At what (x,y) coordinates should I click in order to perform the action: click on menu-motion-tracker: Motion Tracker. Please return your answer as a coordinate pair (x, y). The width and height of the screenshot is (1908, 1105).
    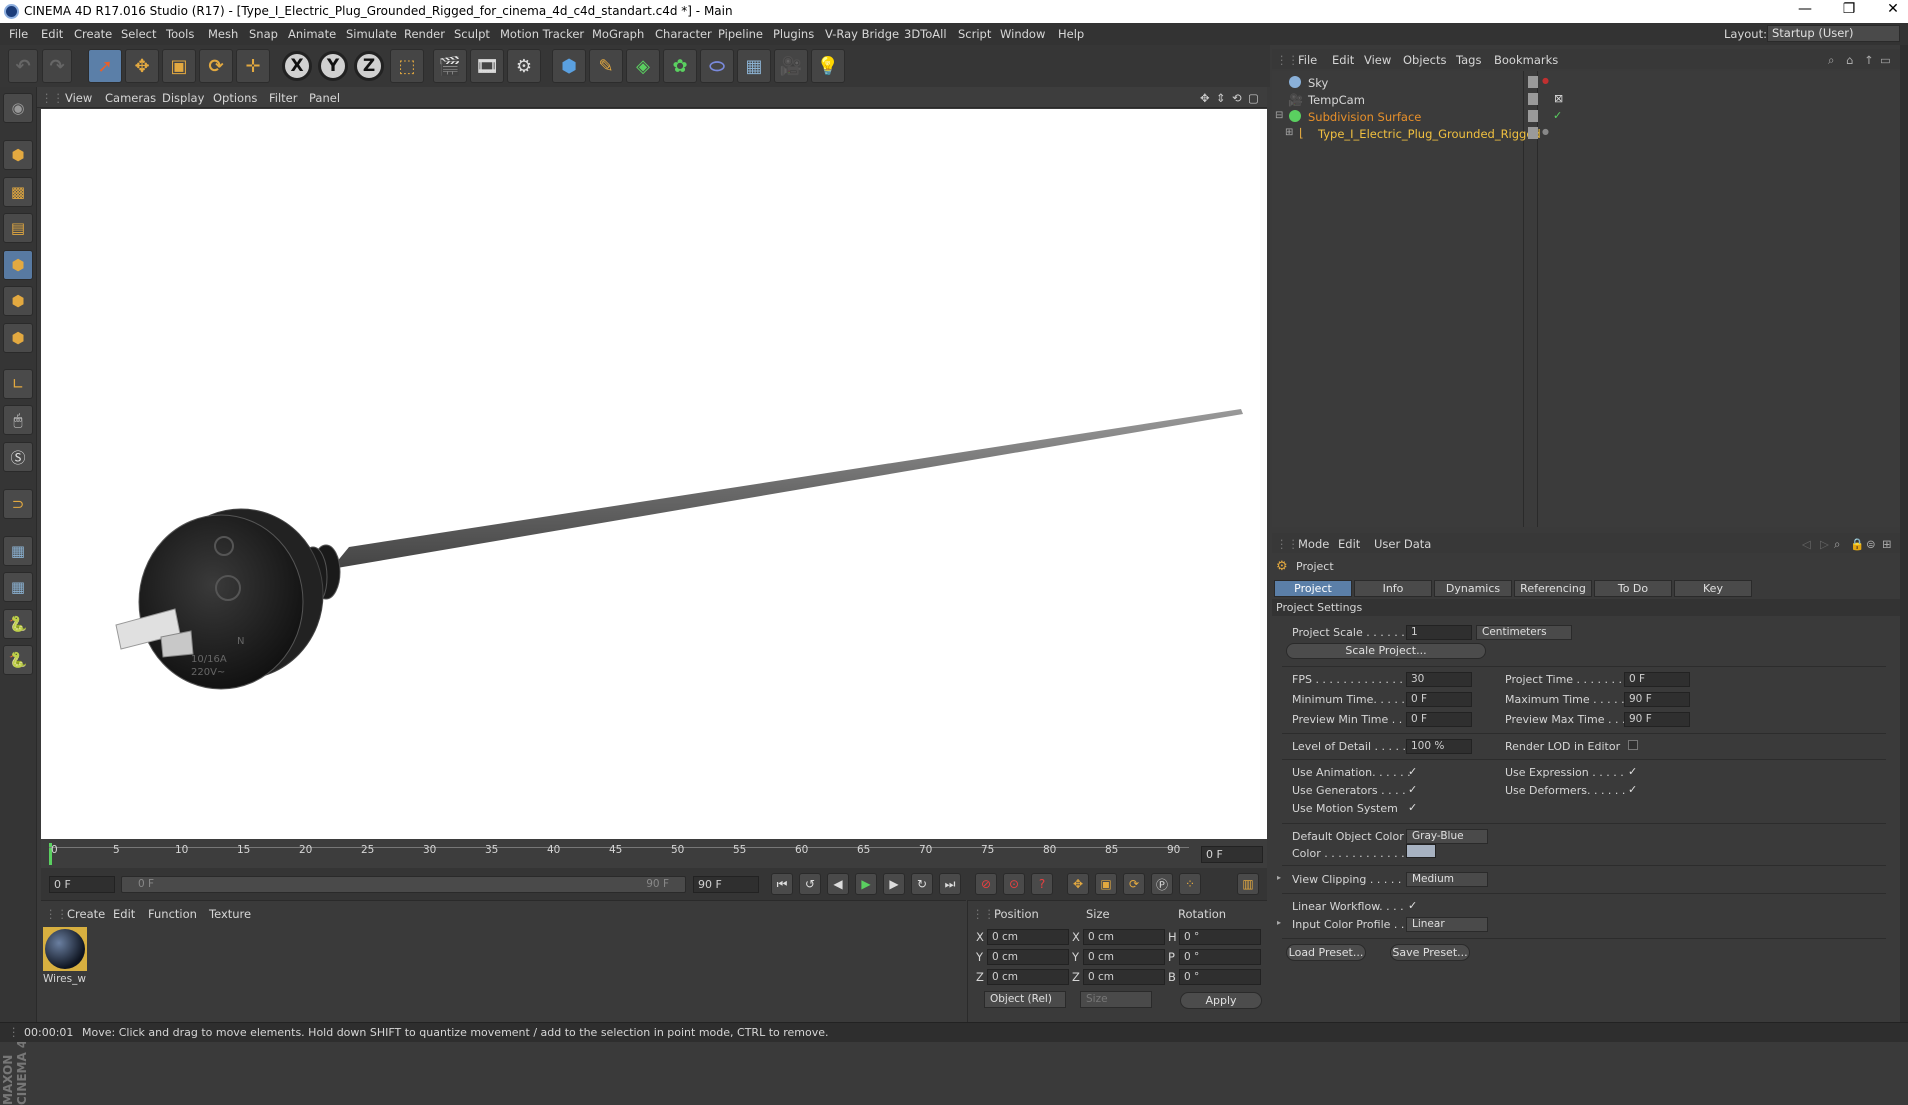
    Looking at the image, I should click on (542, 34).